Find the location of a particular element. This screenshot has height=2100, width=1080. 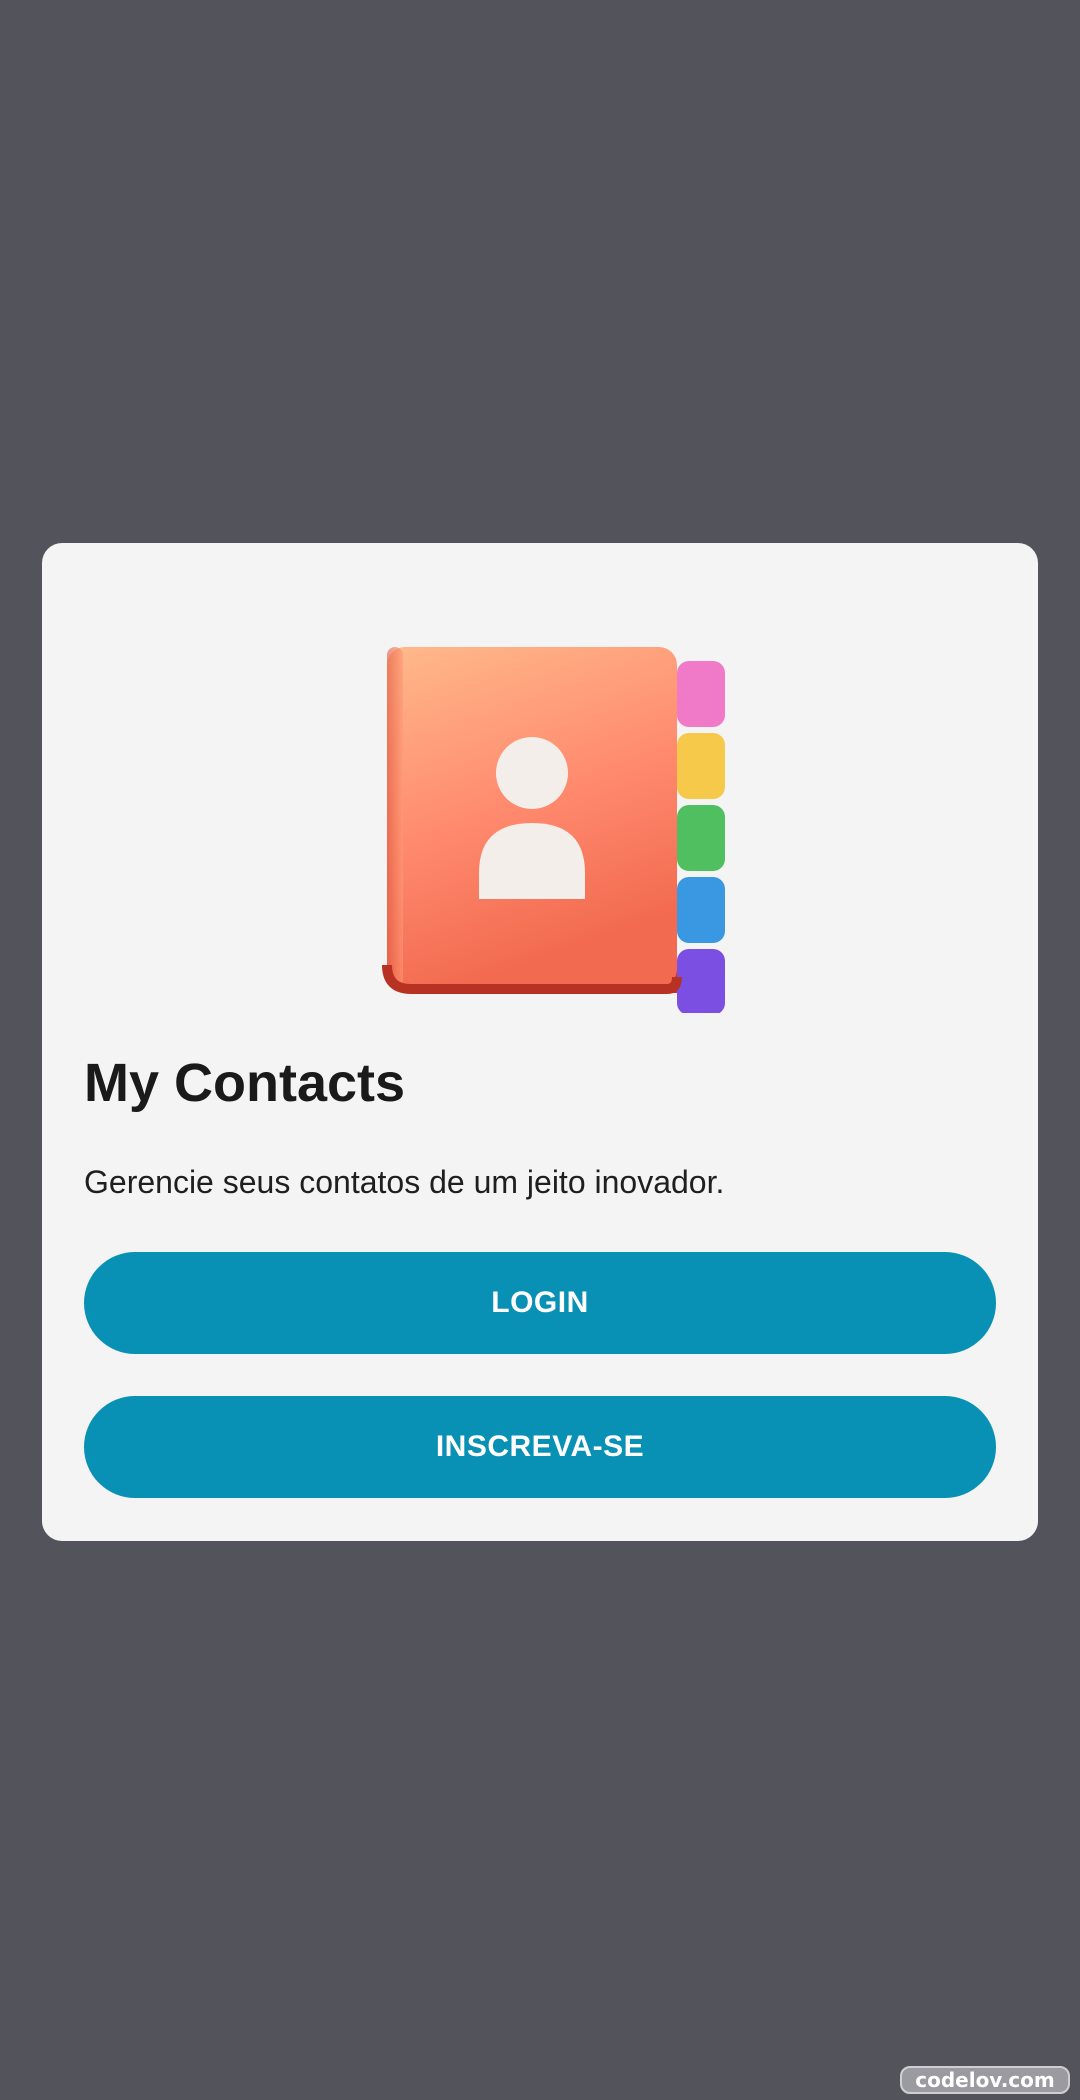

login-button: LOGIN is located at coordinates (540, 1303).